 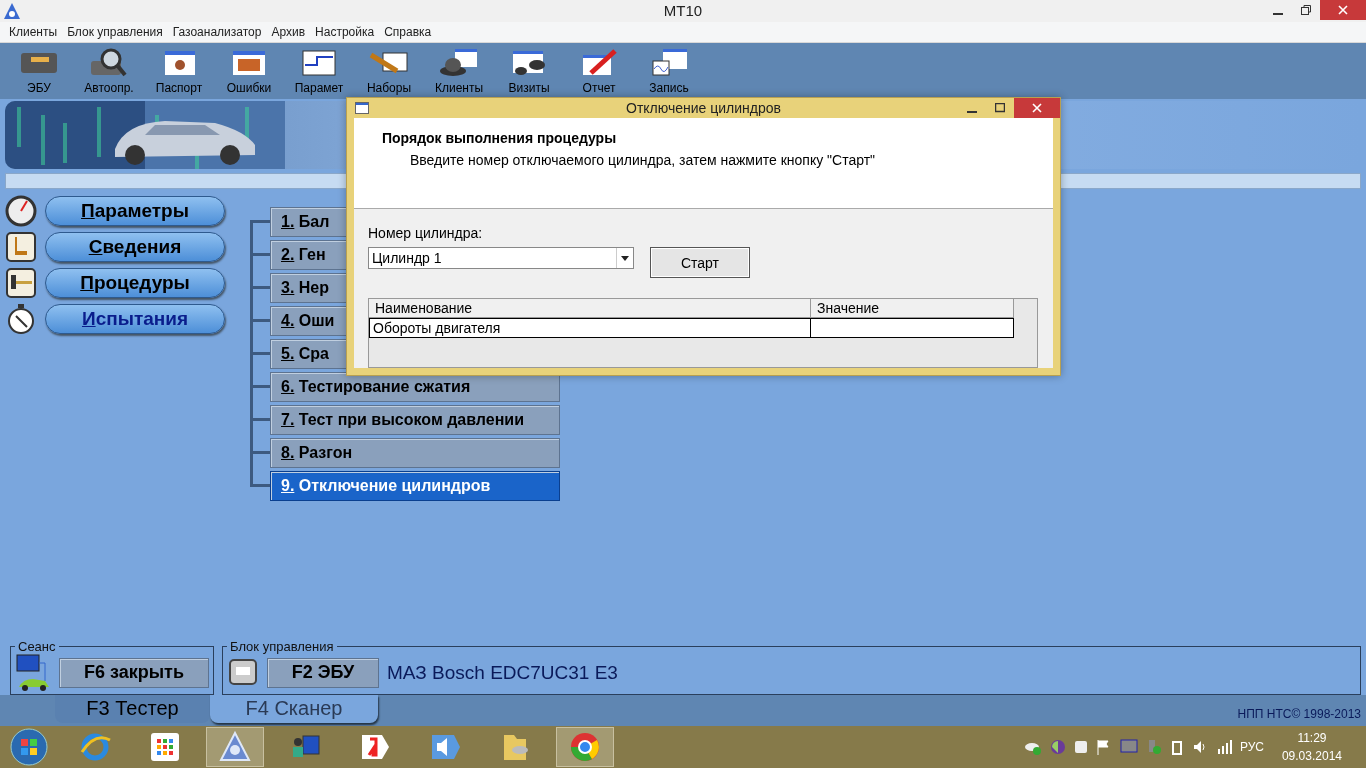 I want to click on cylinder-dropdown: Цилиндр 1, so click(x=501, y=258).